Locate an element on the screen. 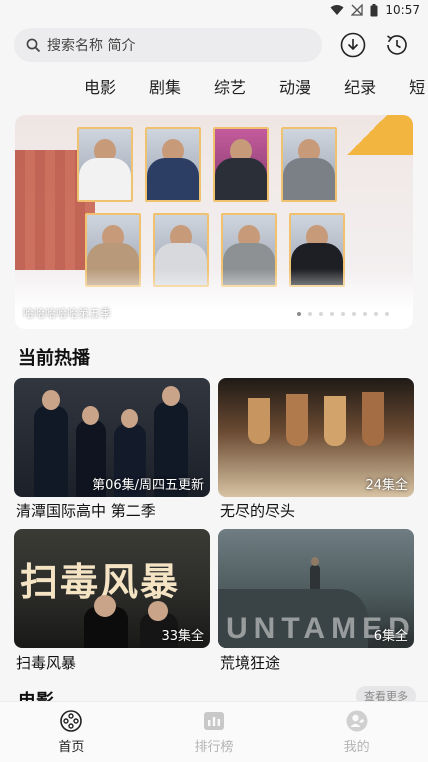 The image size is (428, 762). search-input: 搜索名称 简介 is located at coordinates (168, 45).